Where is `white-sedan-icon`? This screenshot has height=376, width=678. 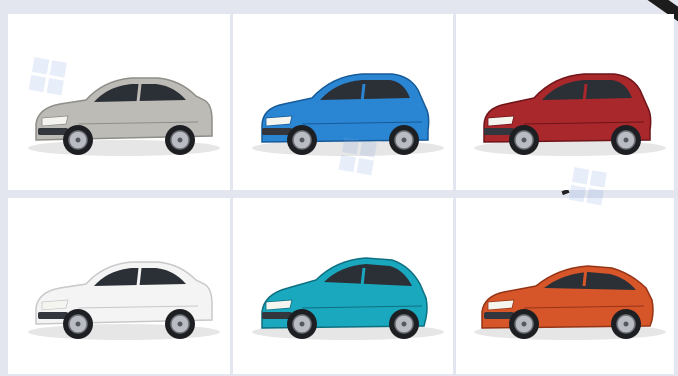
white-sedan-icon is located at coordinates (124, 300).